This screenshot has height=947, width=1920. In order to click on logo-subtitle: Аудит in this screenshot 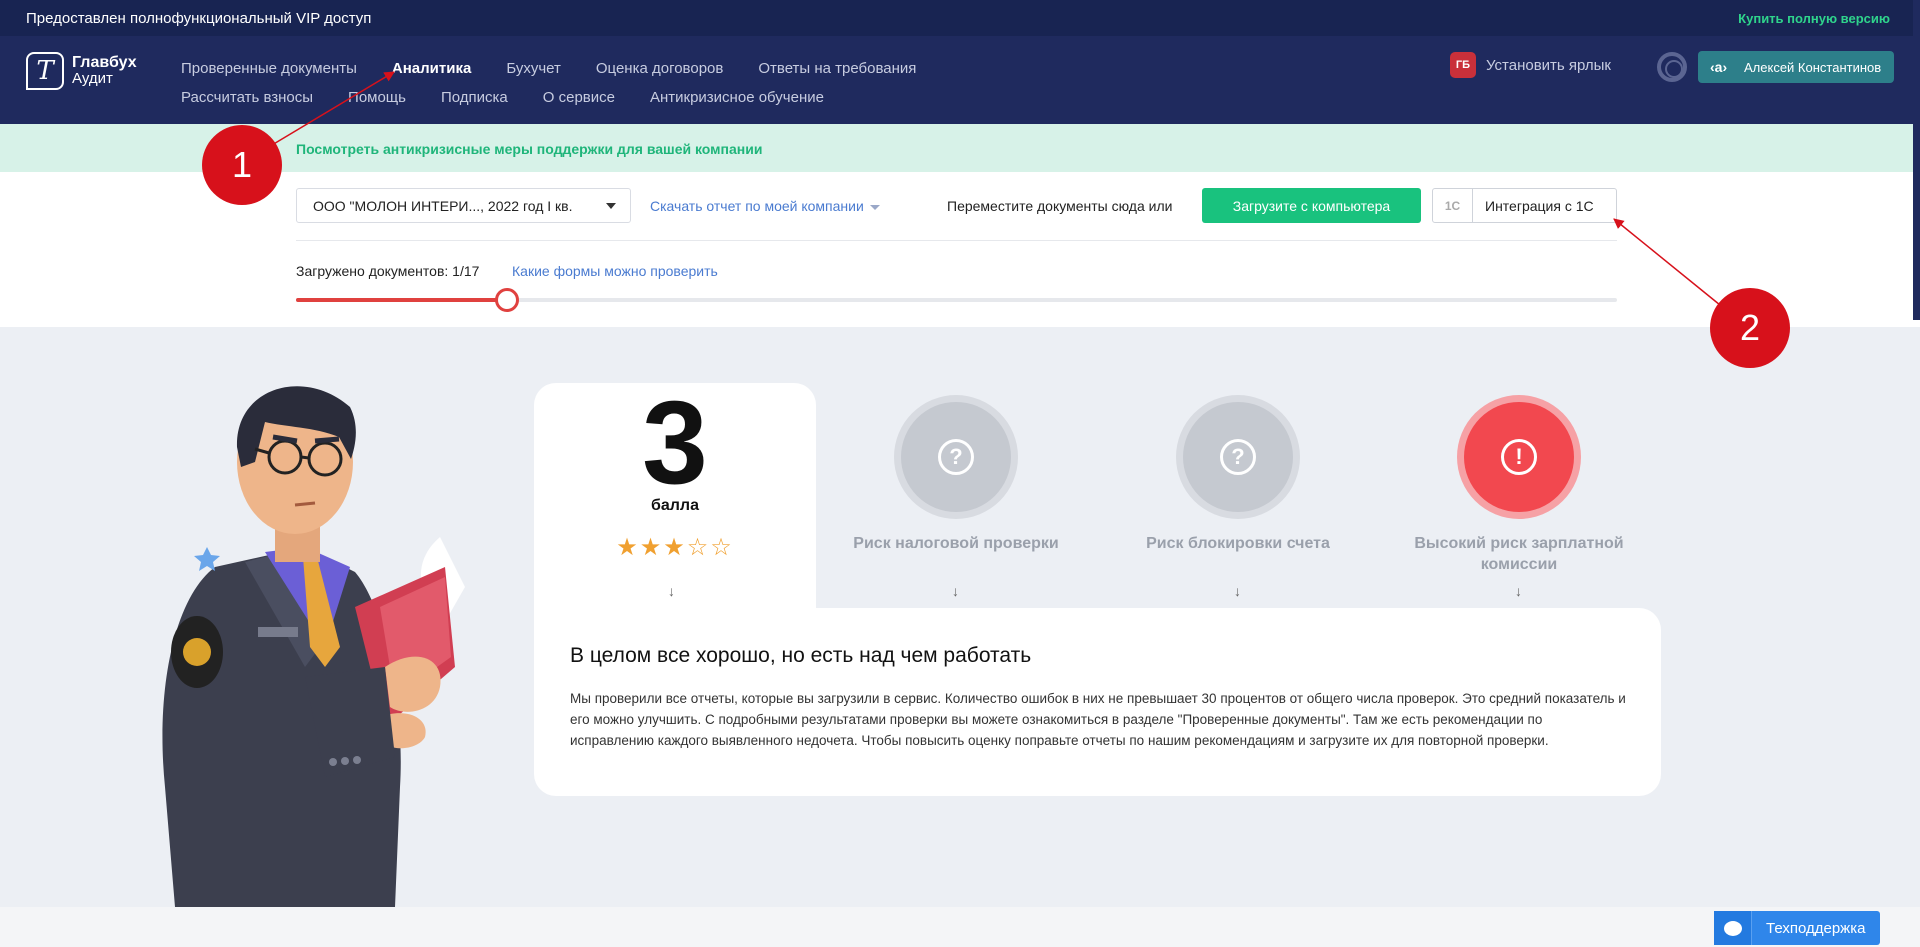, I will do `click(92, 78)`.